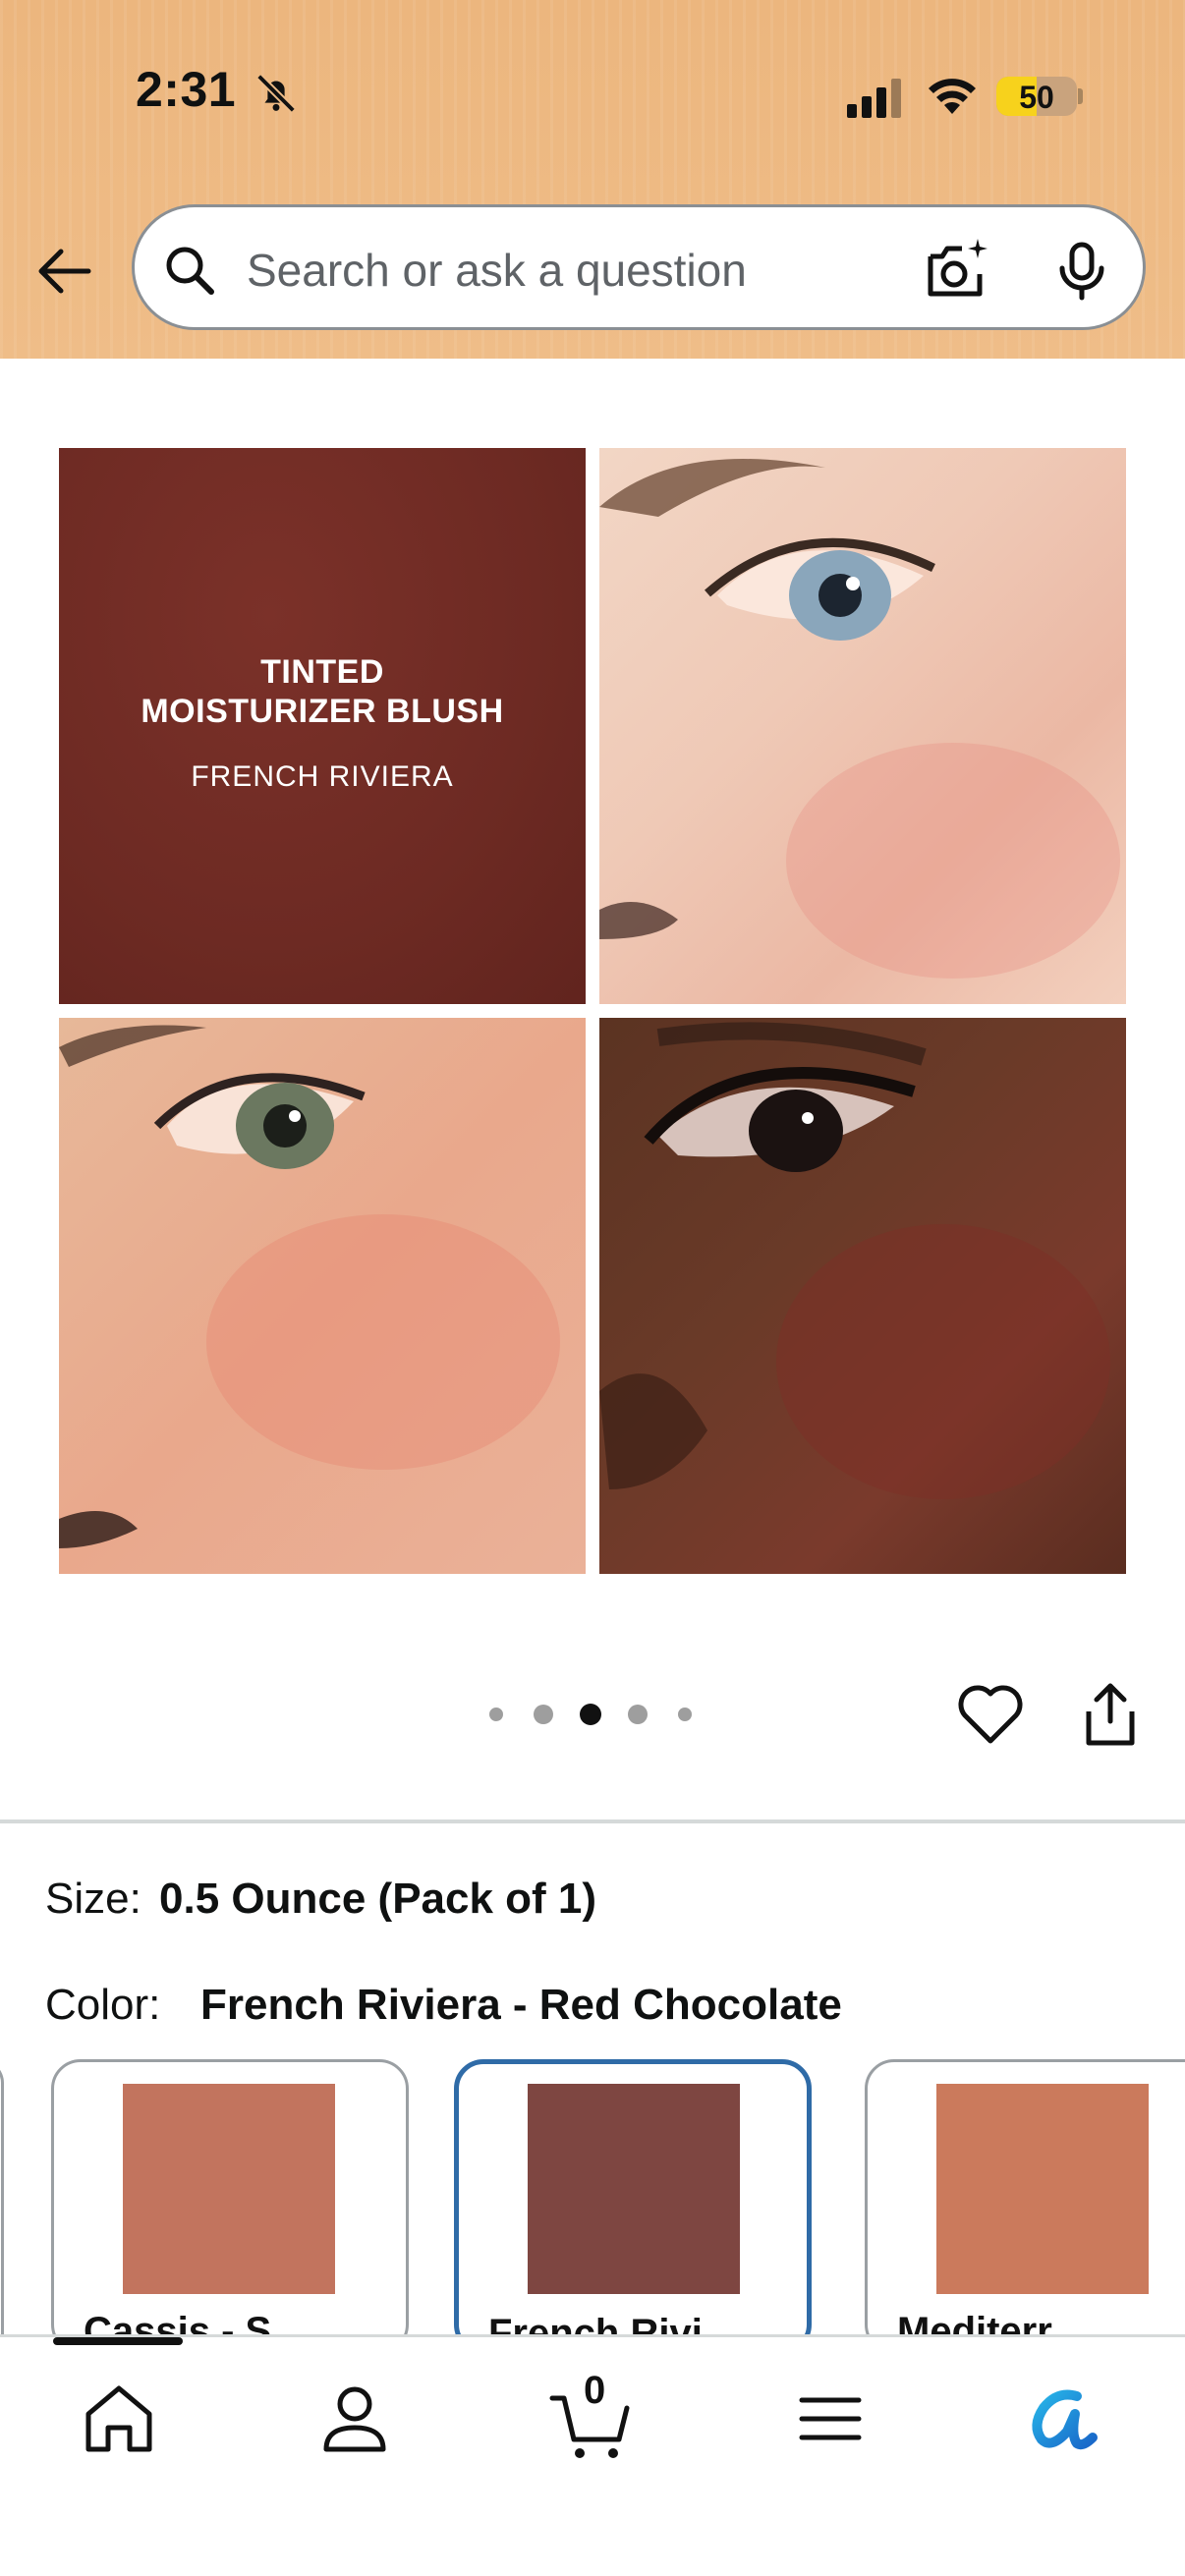 The width and height of the screenshot is (1185, 2576). I want to click on back-arrow-icon, so click(65, 271).